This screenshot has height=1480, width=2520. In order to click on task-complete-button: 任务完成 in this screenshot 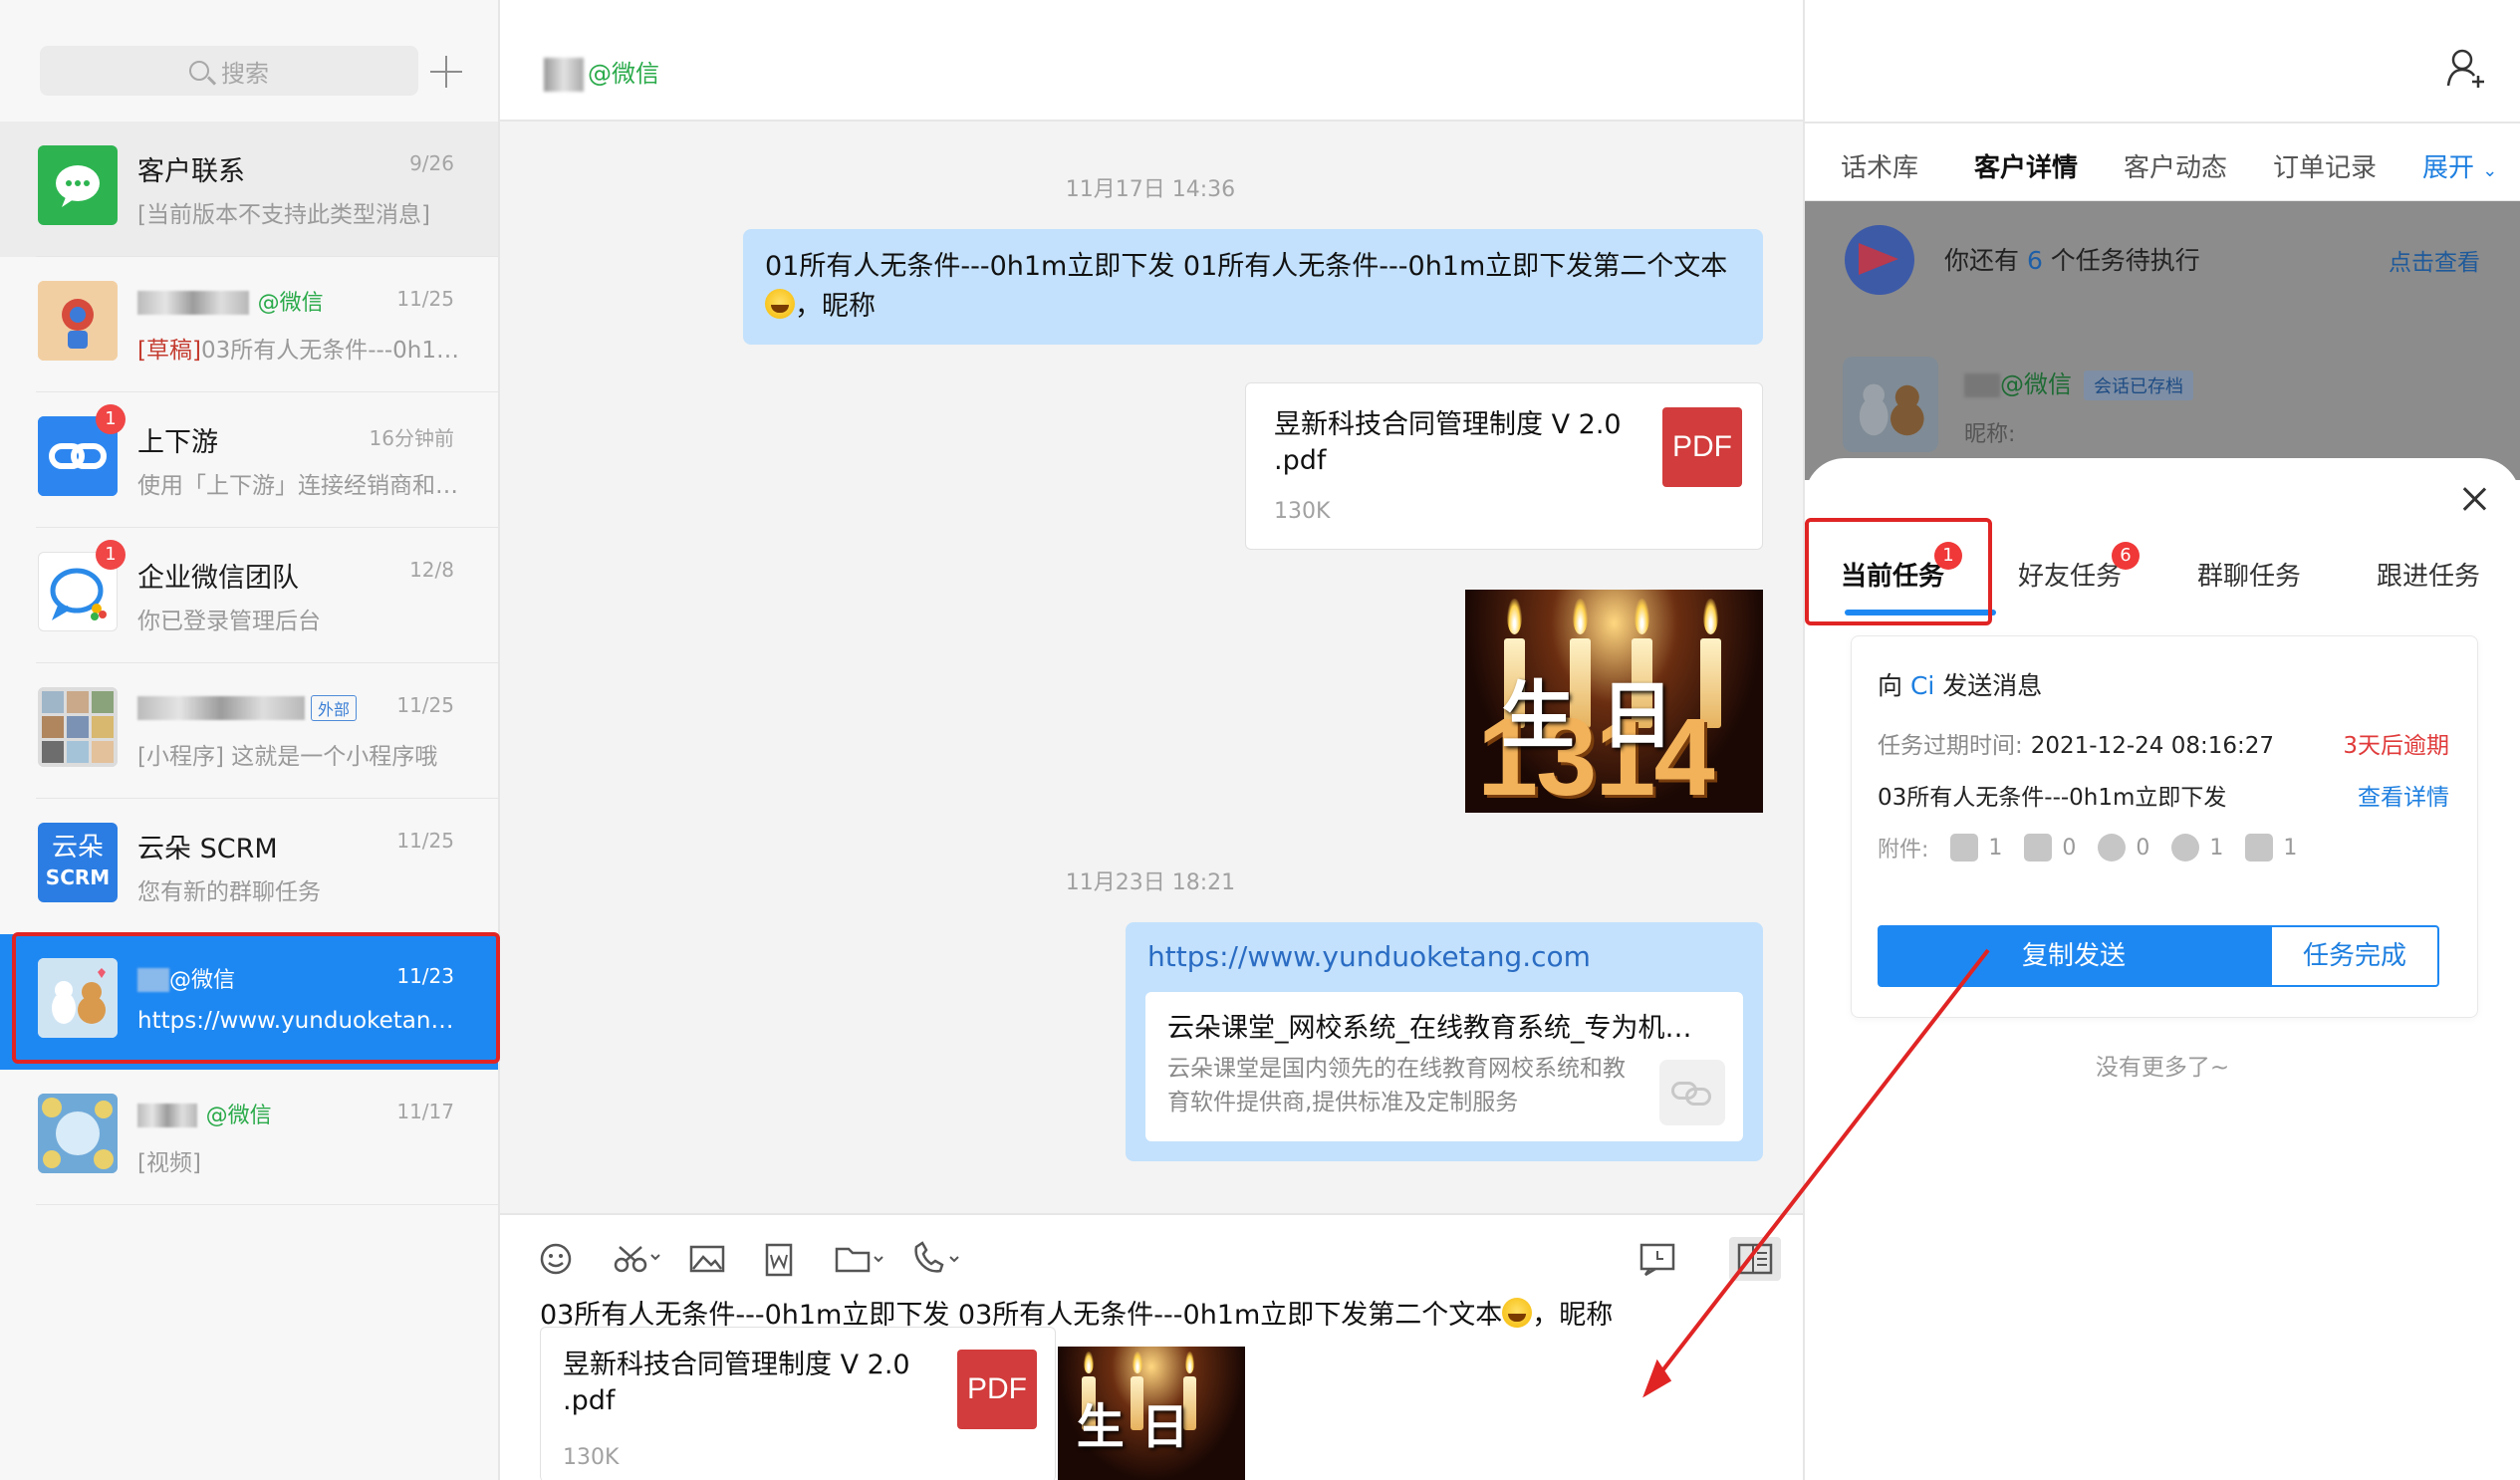, I will do `click(2354, 956)`.